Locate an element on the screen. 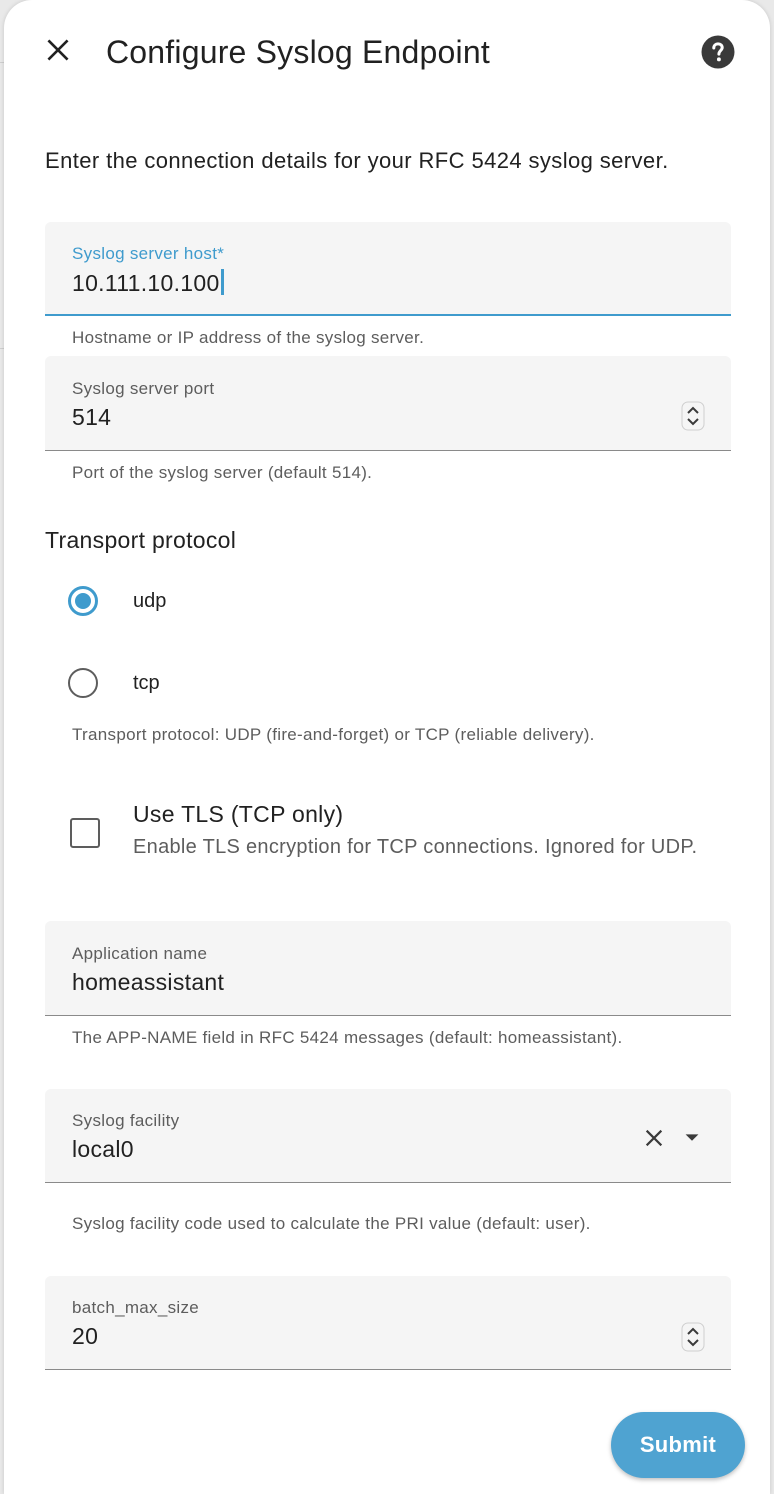  radio-tcp: tcp is located at coordinates (114, 683).